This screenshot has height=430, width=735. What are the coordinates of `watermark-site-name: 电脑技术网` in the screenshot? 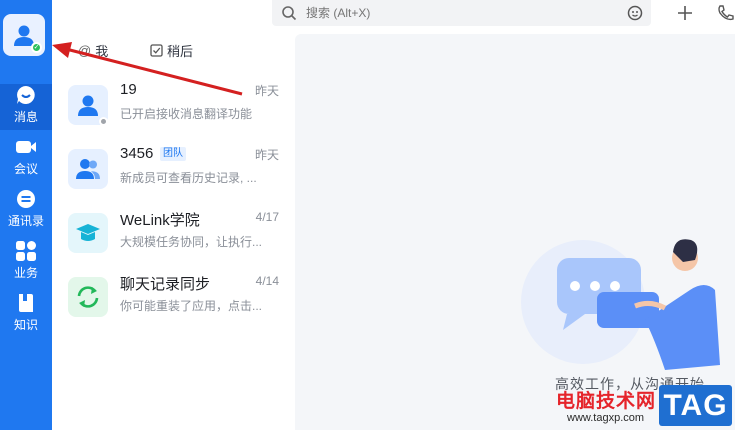 It's located at (606, 401).